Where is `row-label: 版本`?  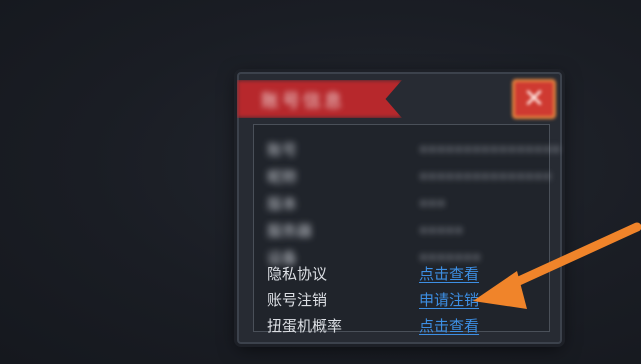
row-label: 版本 is located at coordinates (282, 204).